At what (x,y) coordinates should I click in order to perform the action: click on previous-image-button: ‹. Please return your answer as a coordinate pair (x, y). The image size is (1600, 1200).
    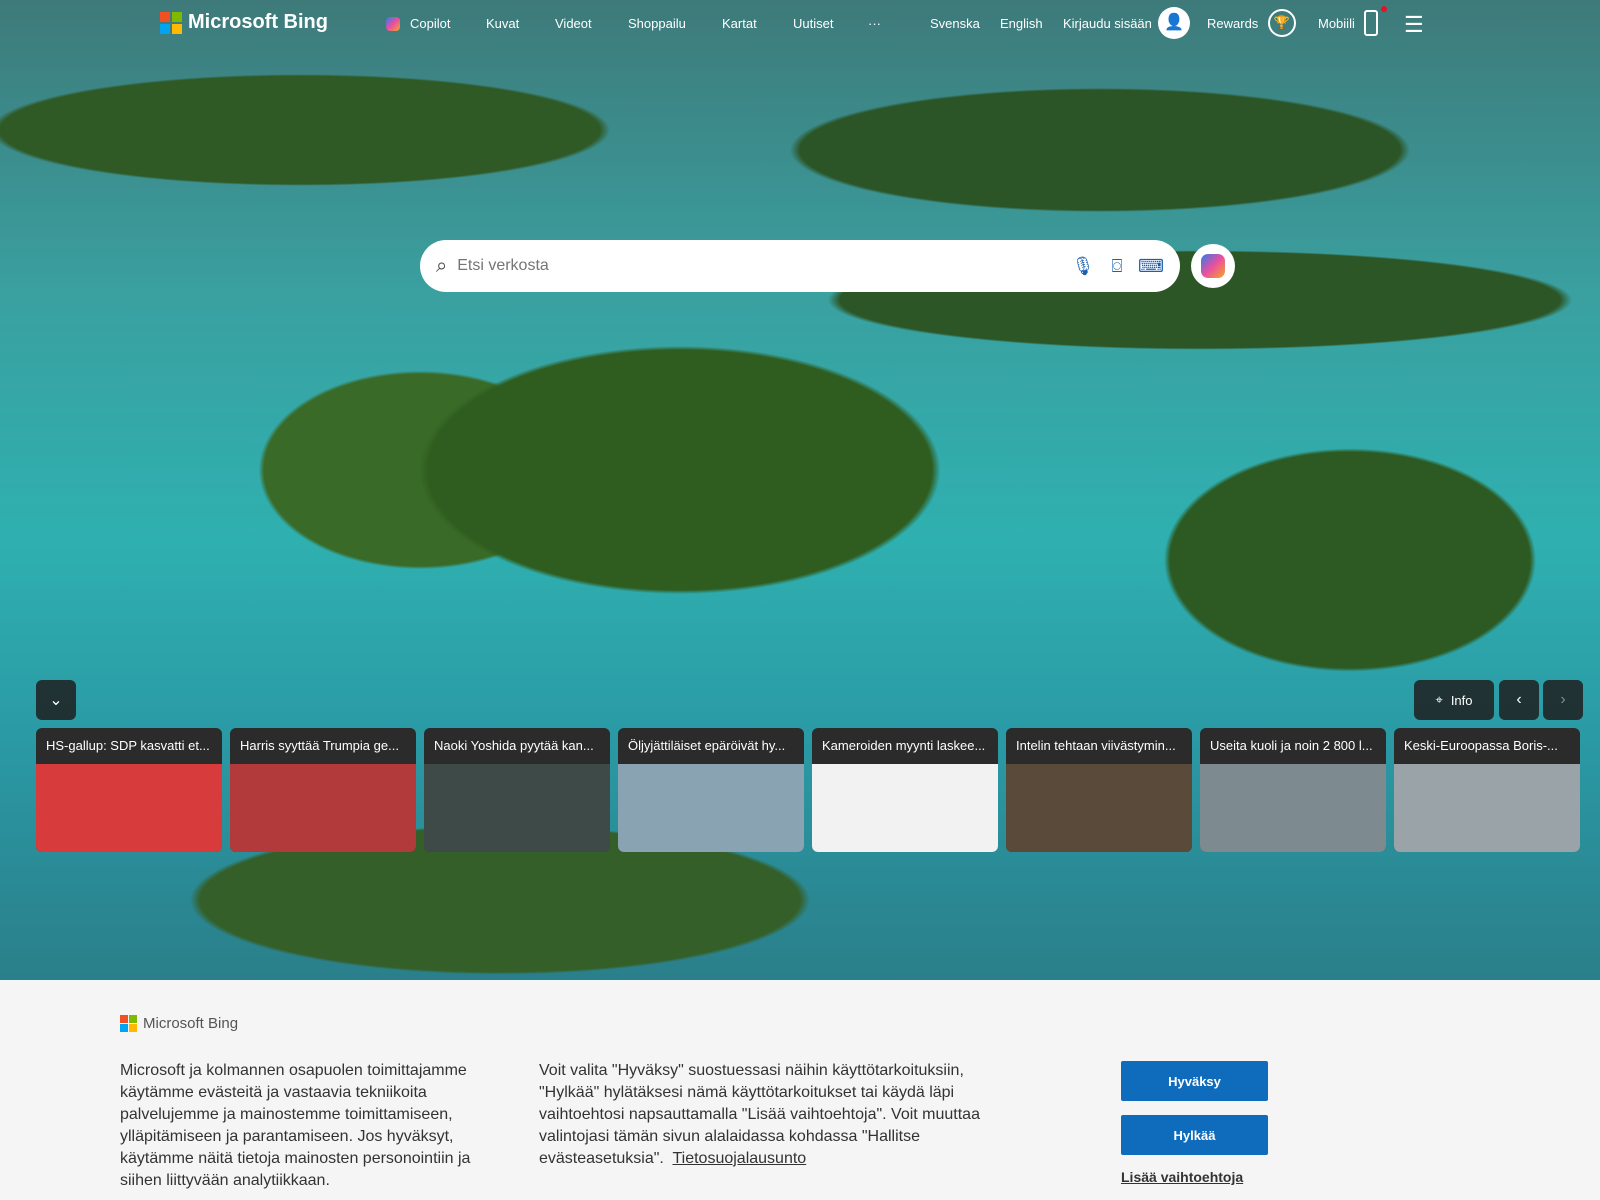
    Looking at the image, I should click on (1519, 700).